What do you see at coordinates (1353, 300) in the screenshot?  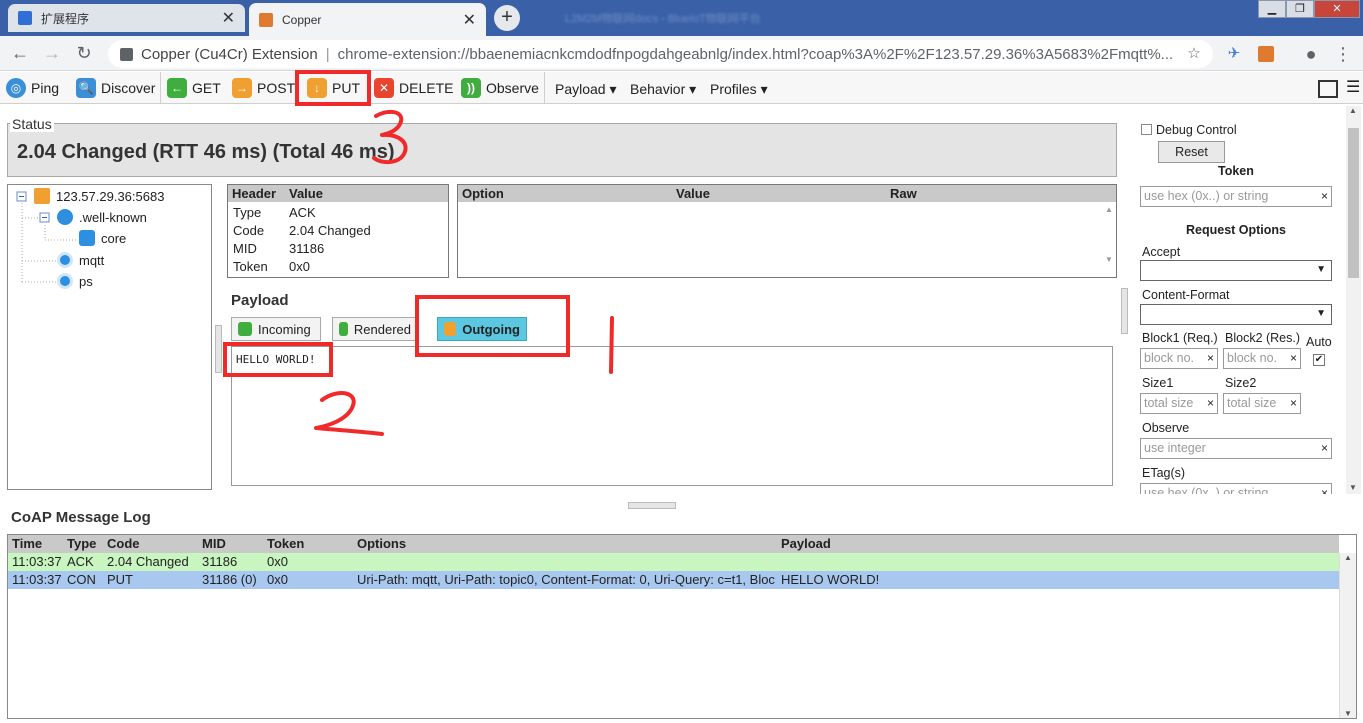 I see `right-panel-scrollbar: ▲ ▼` at bounding box center [1353, 300].